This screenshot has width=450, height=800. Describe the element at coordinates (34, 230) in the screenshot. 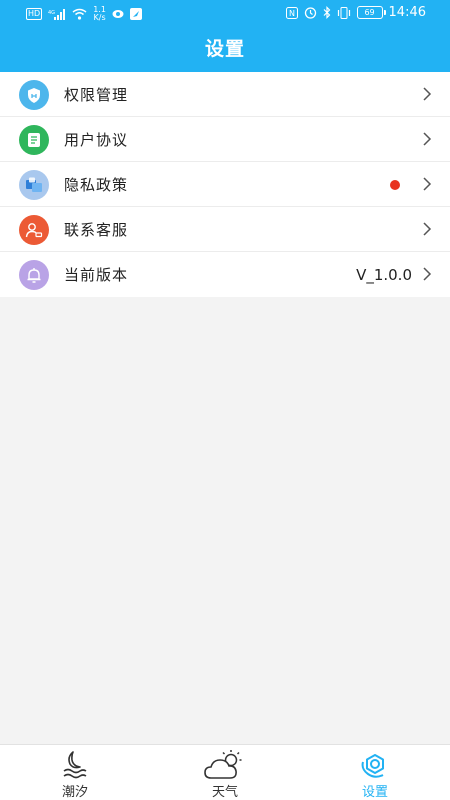

I see `customer-service-icon` at that location.